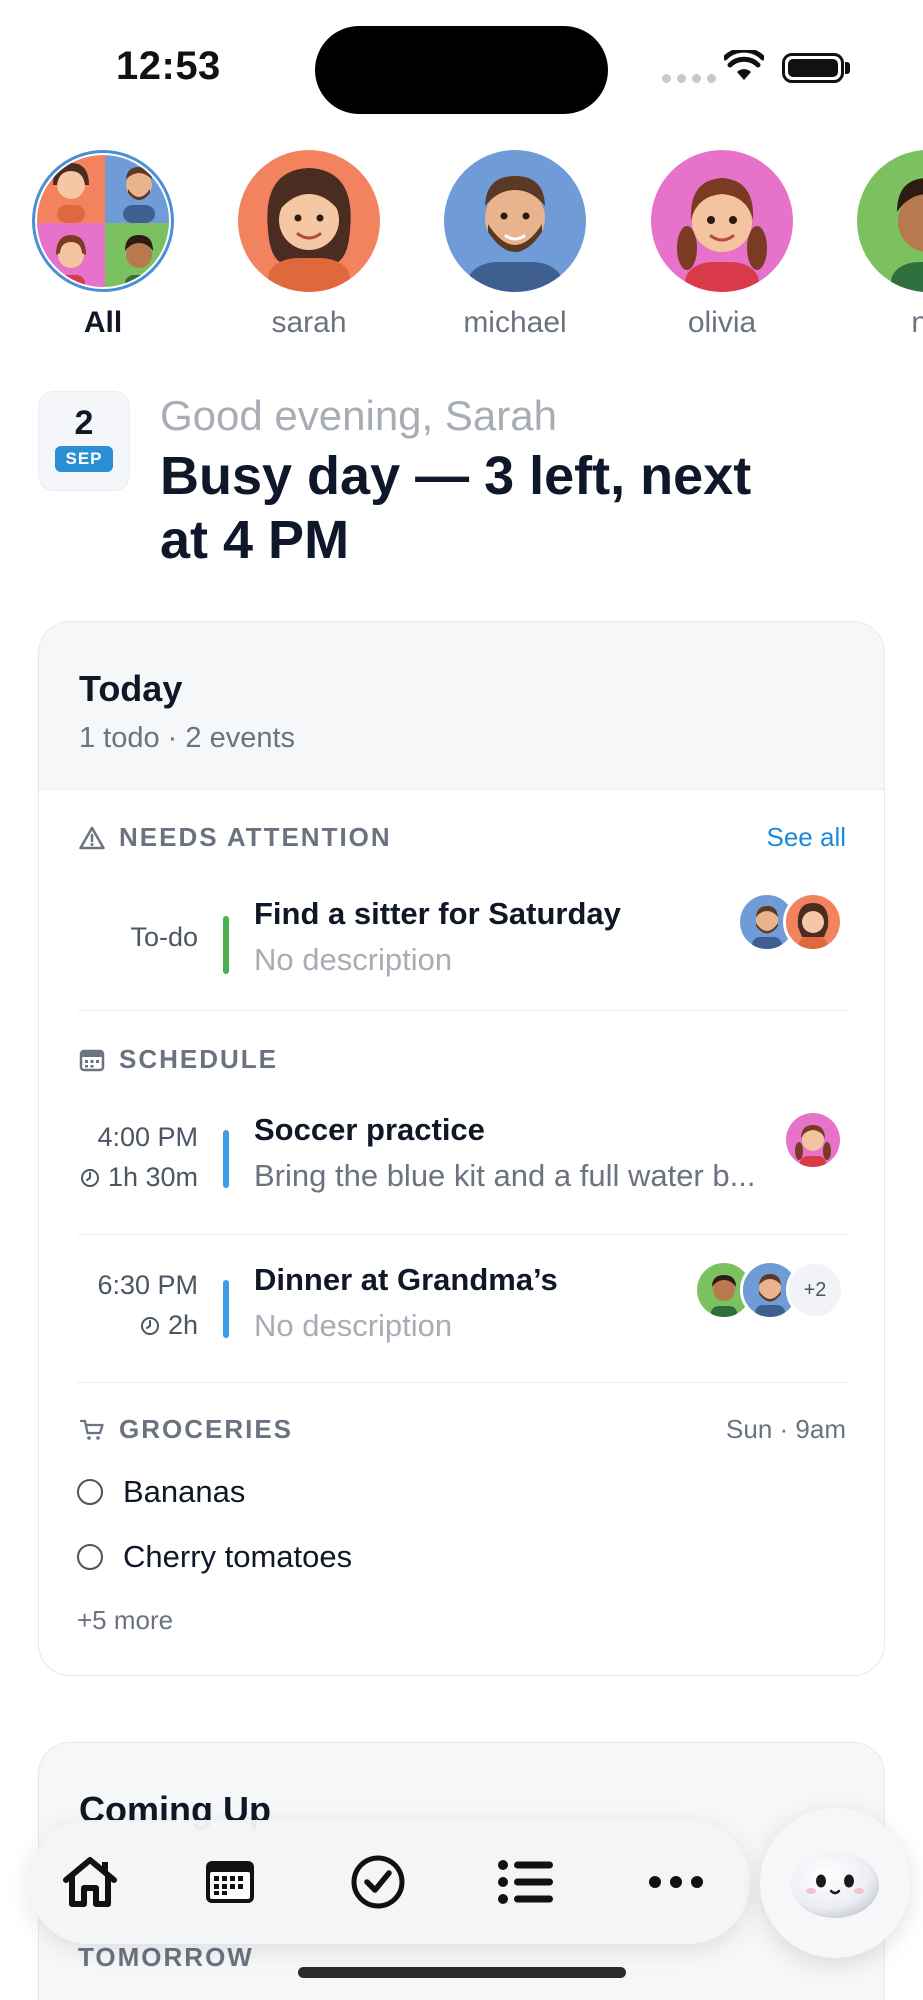 The width and height of the screenshot is (923, 2000). I want to click on member-partial: no, so click(885, 245).